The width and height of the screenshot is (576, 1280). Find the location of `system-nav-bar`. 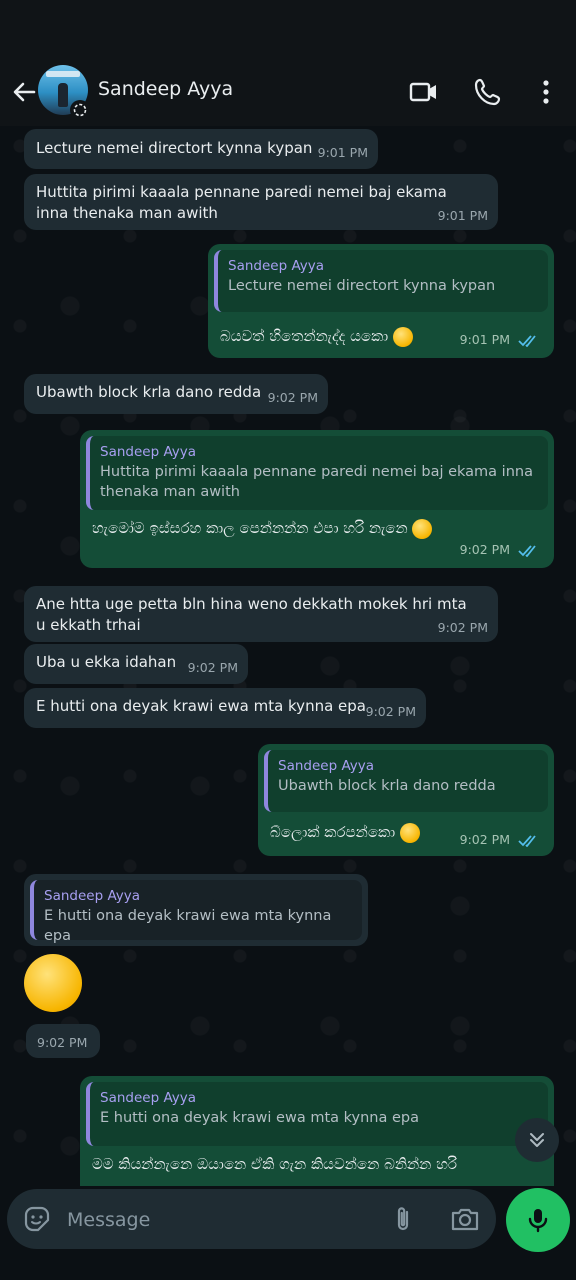

system-nav-bar is located at coordinates (288, 1268).